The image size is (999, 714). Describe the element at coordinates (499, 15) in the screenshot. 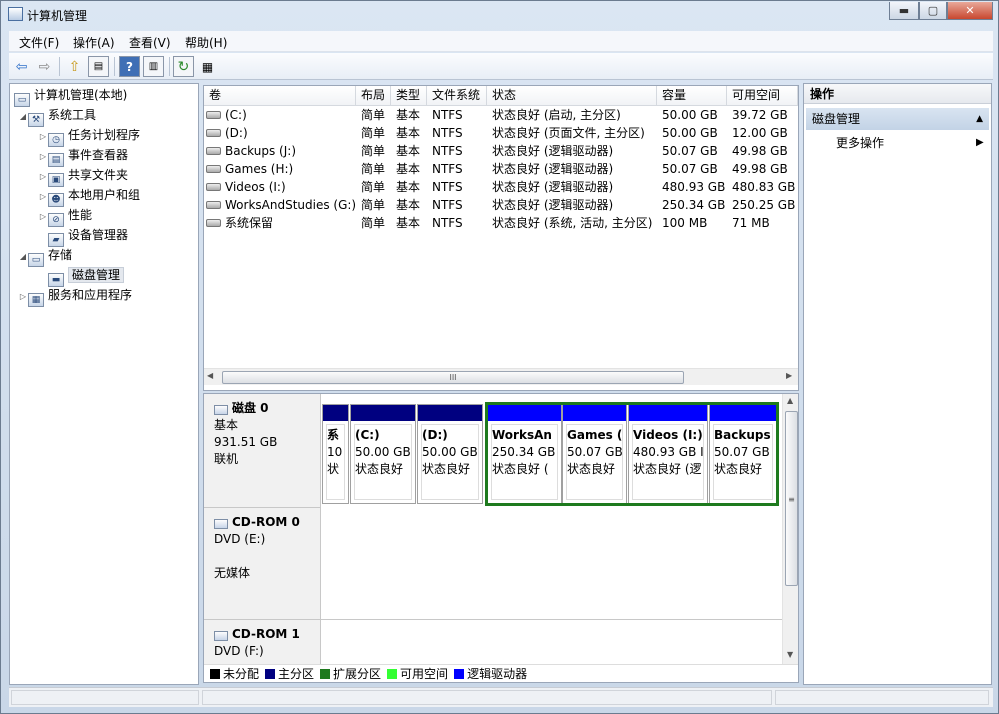

I see `title-bar: 计算机管理 ▬ ▢ ✕` at that location.